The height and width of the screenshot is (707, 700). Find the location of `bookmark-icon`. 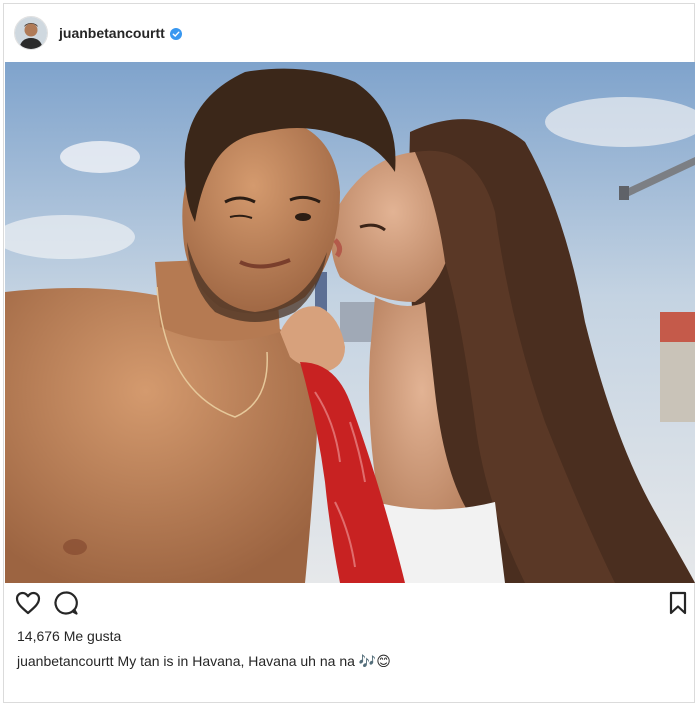

bookmark-icon is located at coordinates (678, 603).